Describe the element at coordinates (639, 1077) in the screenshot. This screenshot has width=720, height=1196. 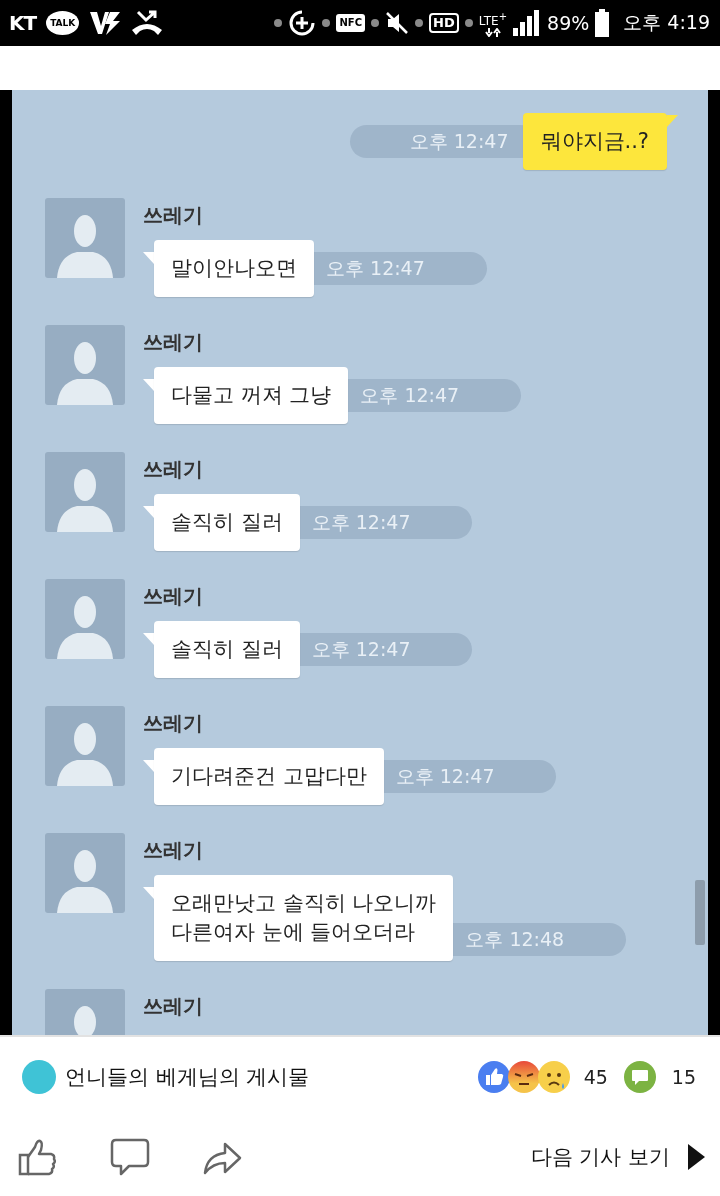
I see `comment-count-icon` at that location.